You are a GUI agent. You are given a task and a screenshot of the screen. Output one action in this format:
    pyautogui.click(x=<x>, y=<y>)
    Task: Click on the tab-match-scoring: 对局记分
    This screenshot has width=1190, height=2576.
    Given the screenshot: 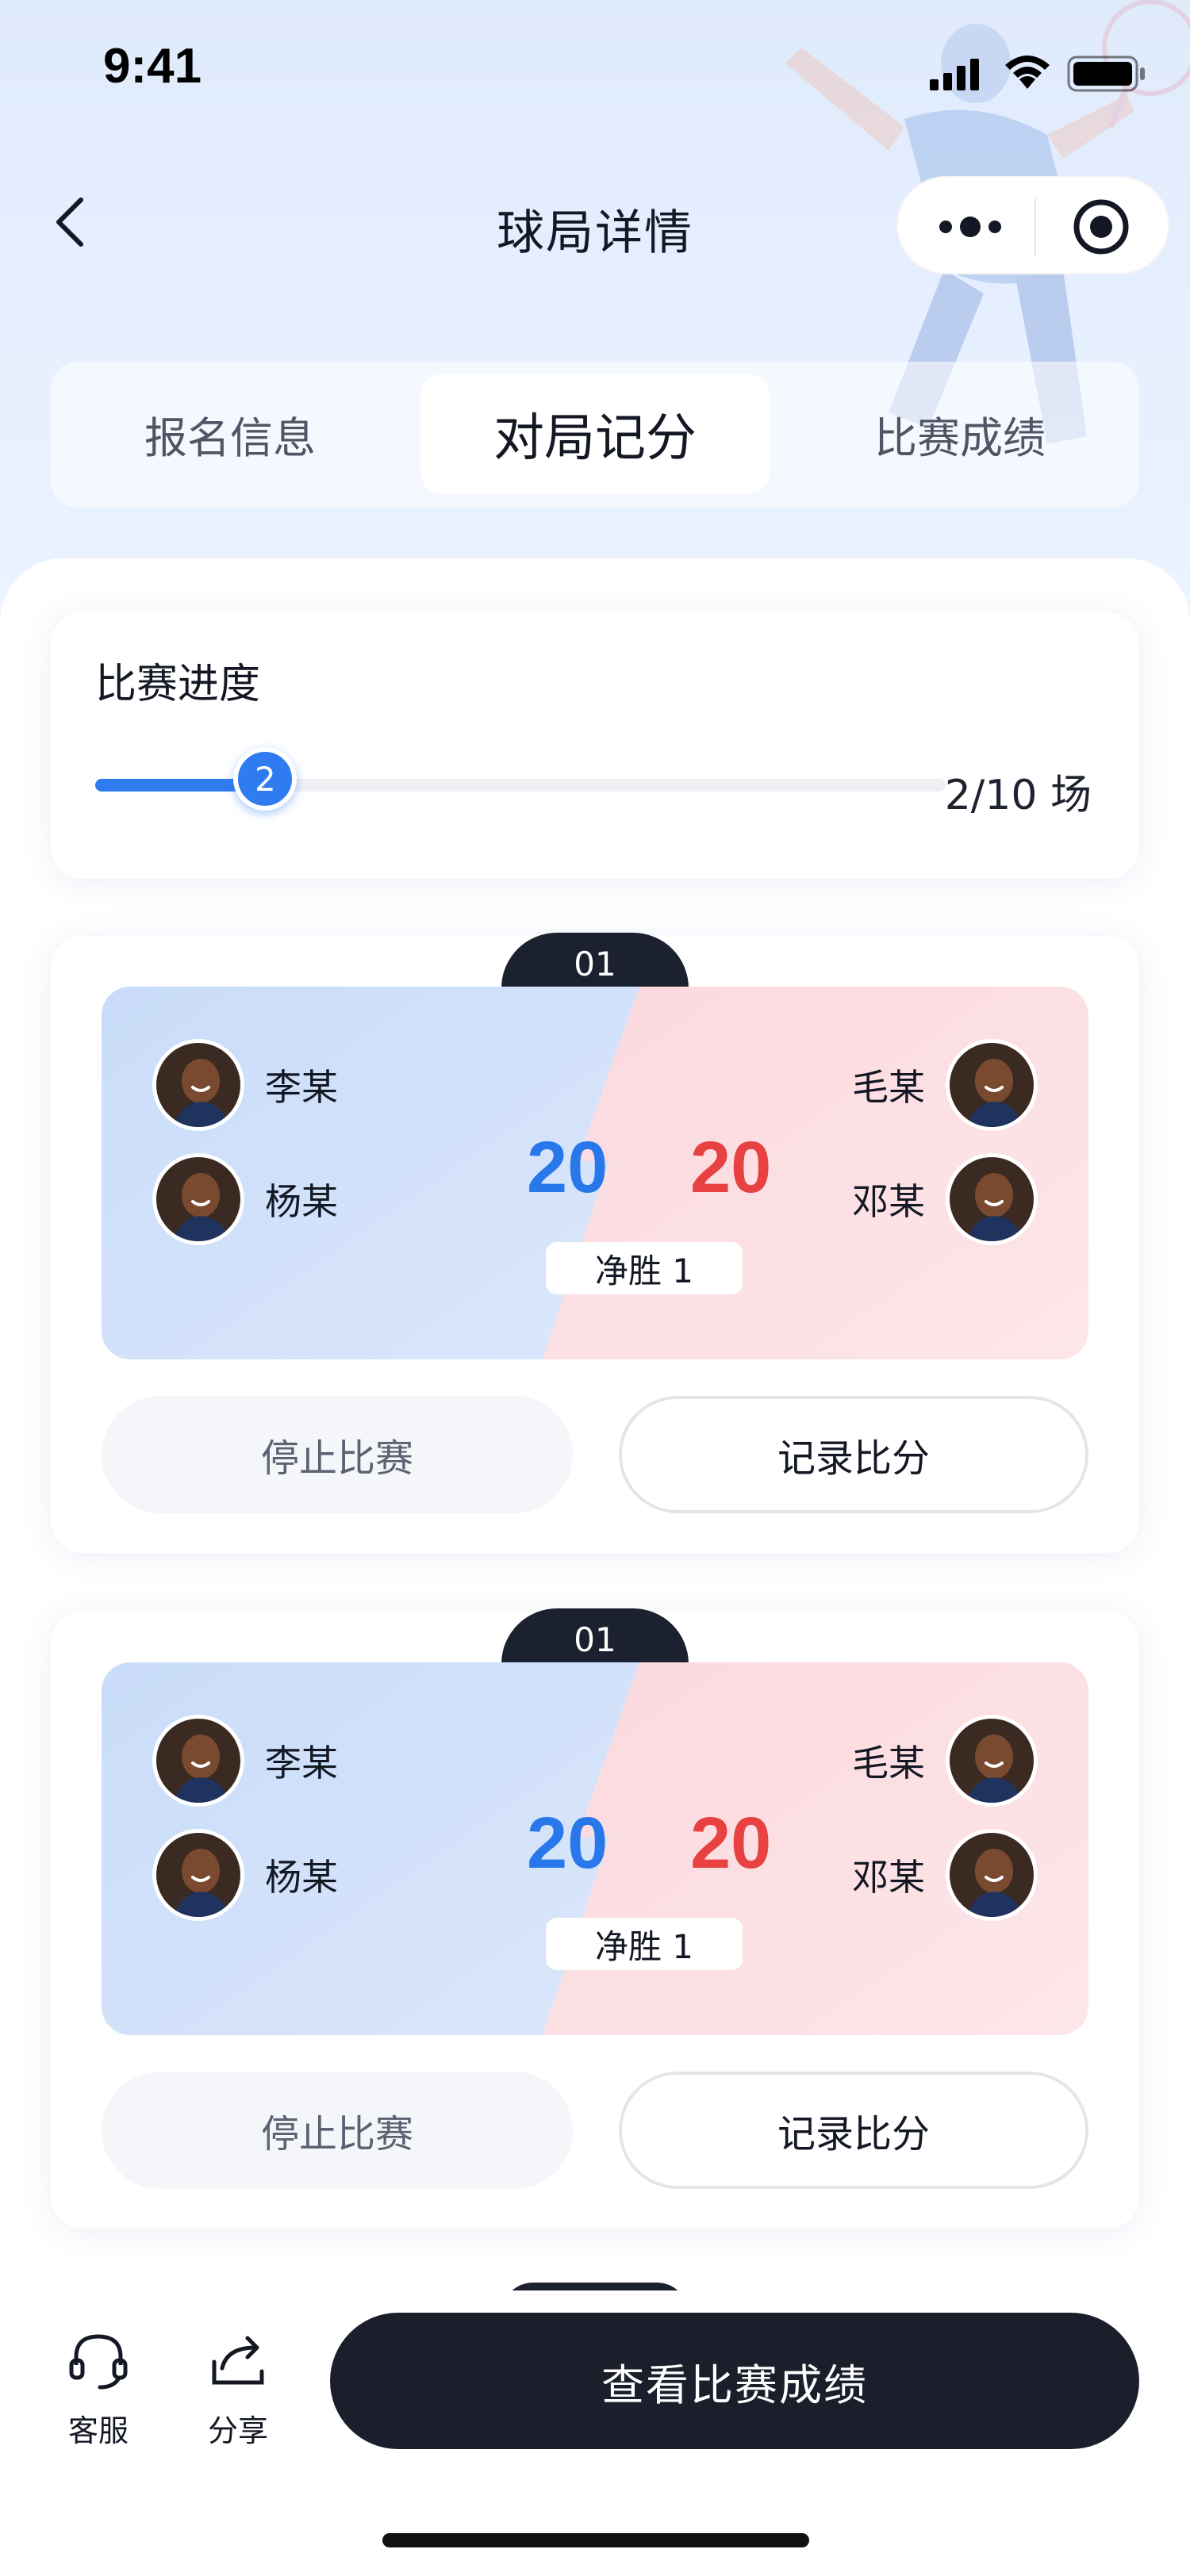 What is the action you would take?
    pyautogui.click(x=595, y=433)
    